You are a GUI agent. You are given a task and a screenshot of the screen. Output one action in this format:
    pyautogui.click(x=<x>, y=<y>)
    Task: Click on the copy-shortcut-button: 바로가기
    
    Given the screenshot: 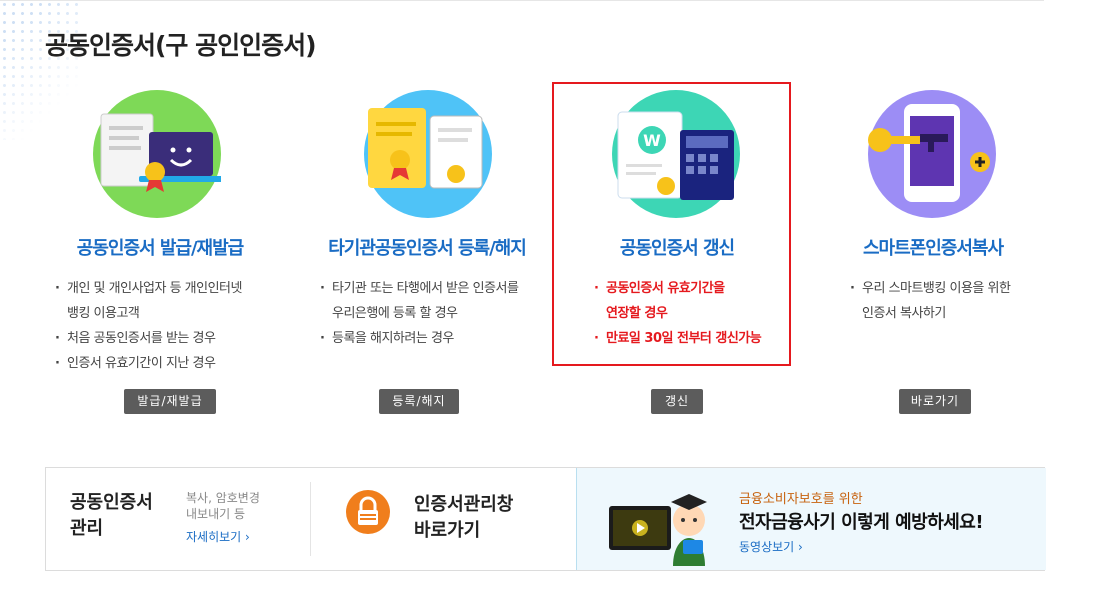 What is the action you would take?
    pyautogui.click(x=935, y=401)
    